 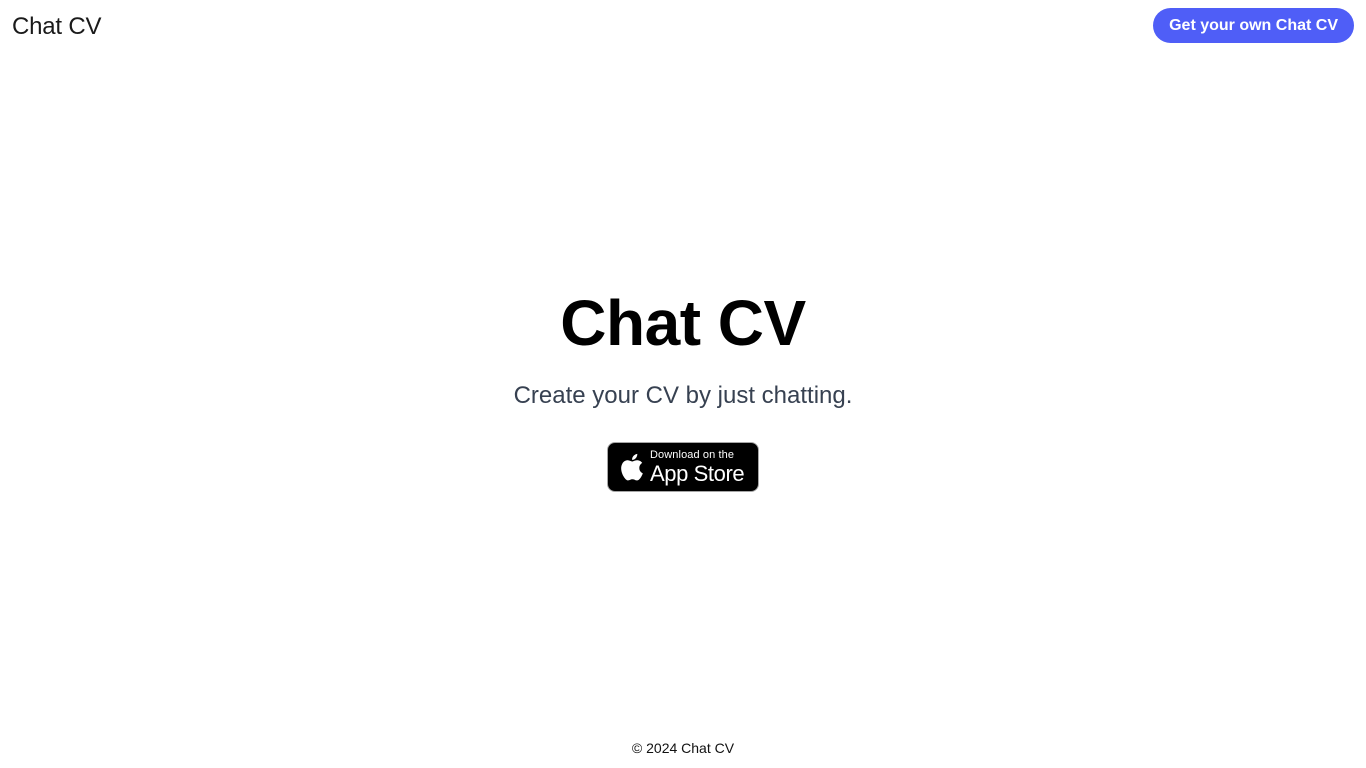 What do you see at coordinates (683, 395) in the screenshot?
I see `hero-subtitle: Create your CV by just chatting.` at bounding box center [683, 395].